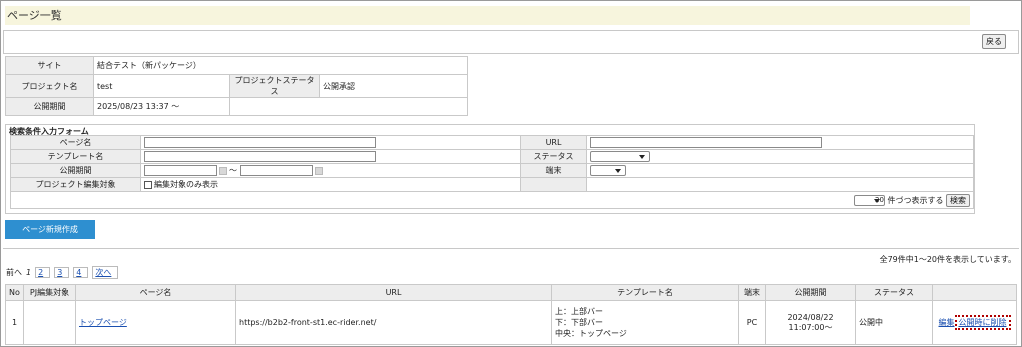 Image resolution: width=1022 pixels, height=347 pixels. I want to click on edit-link: 編集, so click(947, 322).